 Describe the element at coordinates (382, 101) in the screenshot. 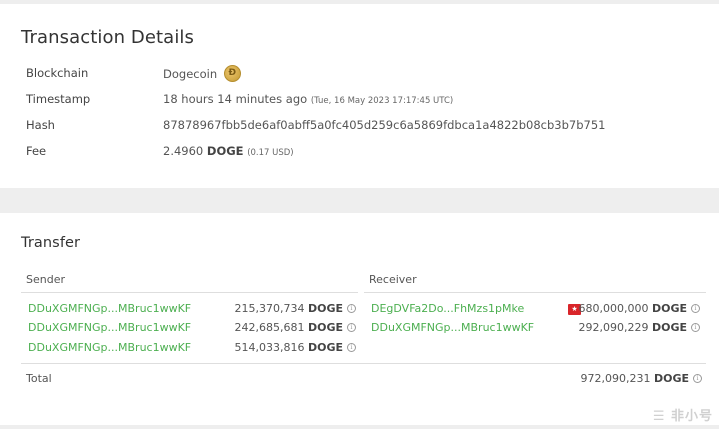

I see `timestamp-exact: (Tue, 16 May 2023 17:17:45 UTC)` at that location.